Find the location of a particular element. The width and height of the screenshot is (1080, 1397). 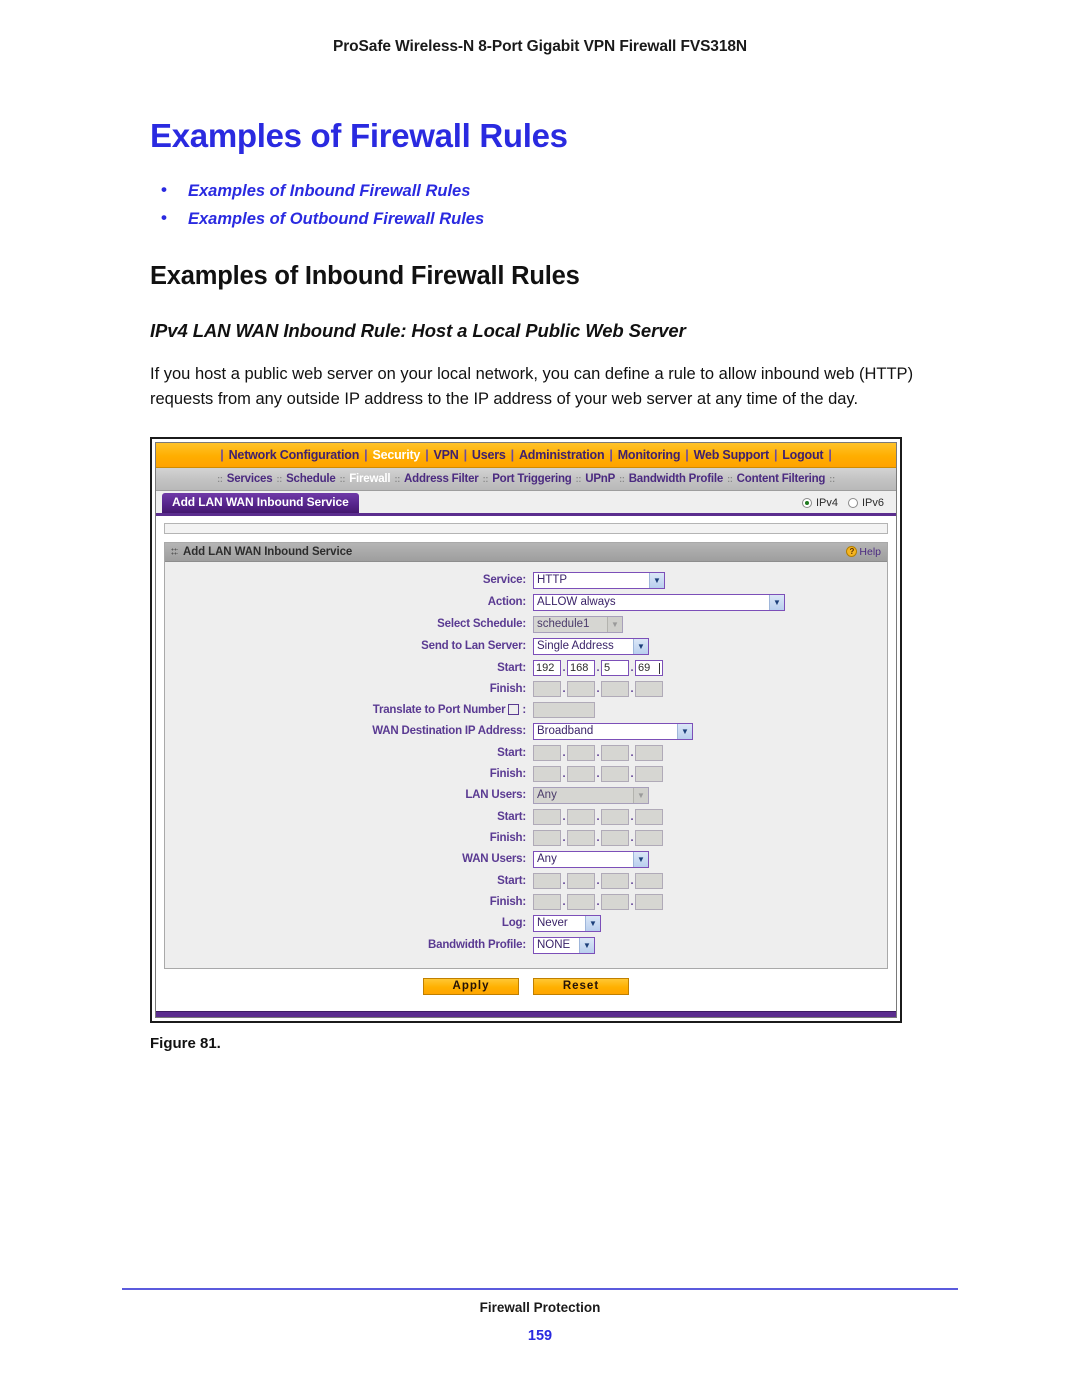

radio-ipv6-label: IPv6 is located at coordinates (872, 502).